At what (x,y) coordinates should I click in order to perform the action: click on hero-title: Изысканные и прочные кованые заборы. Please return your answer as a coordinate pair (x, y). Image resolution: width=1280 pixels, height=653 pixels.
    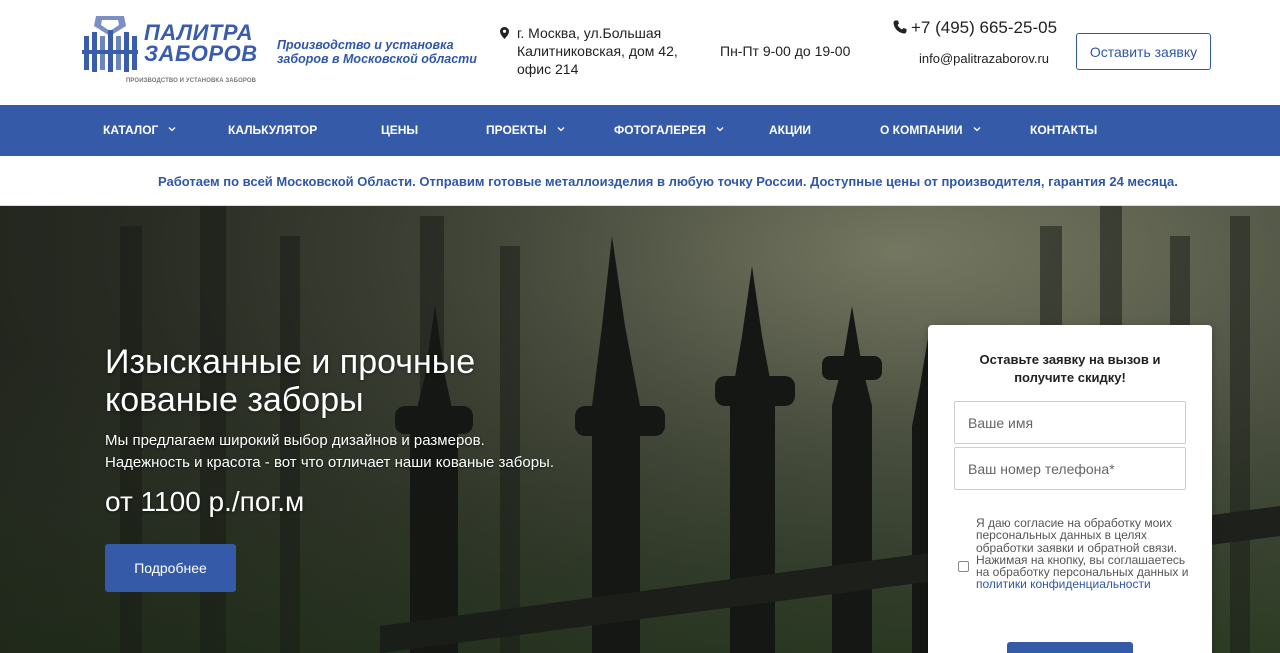
    Looking at the image, I should click on (290, 381).